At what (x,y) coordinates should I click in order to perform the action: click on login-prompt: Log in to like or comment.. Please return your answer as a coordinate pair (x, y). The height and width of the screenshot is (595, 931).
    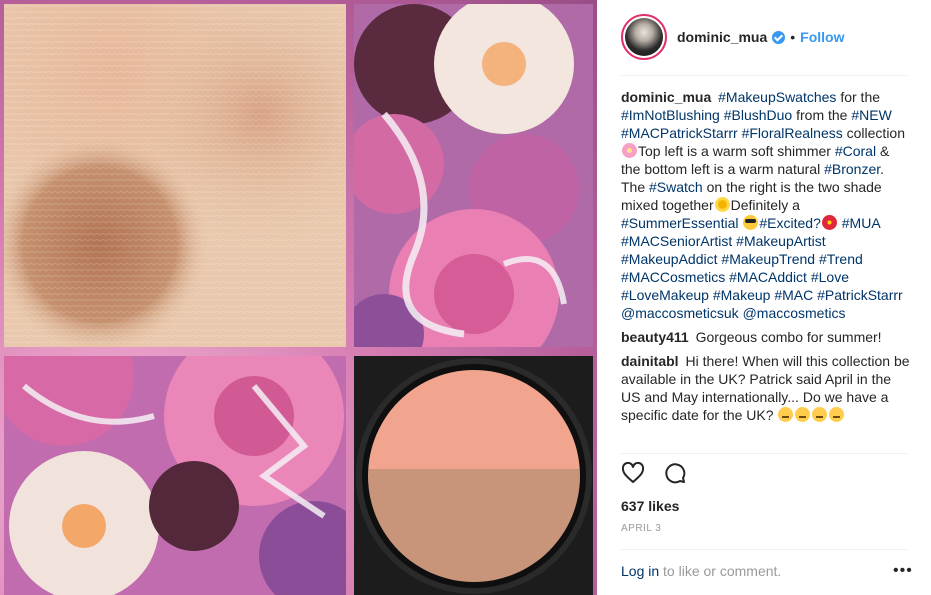
    Looking at the image, I should click on (701, 571).